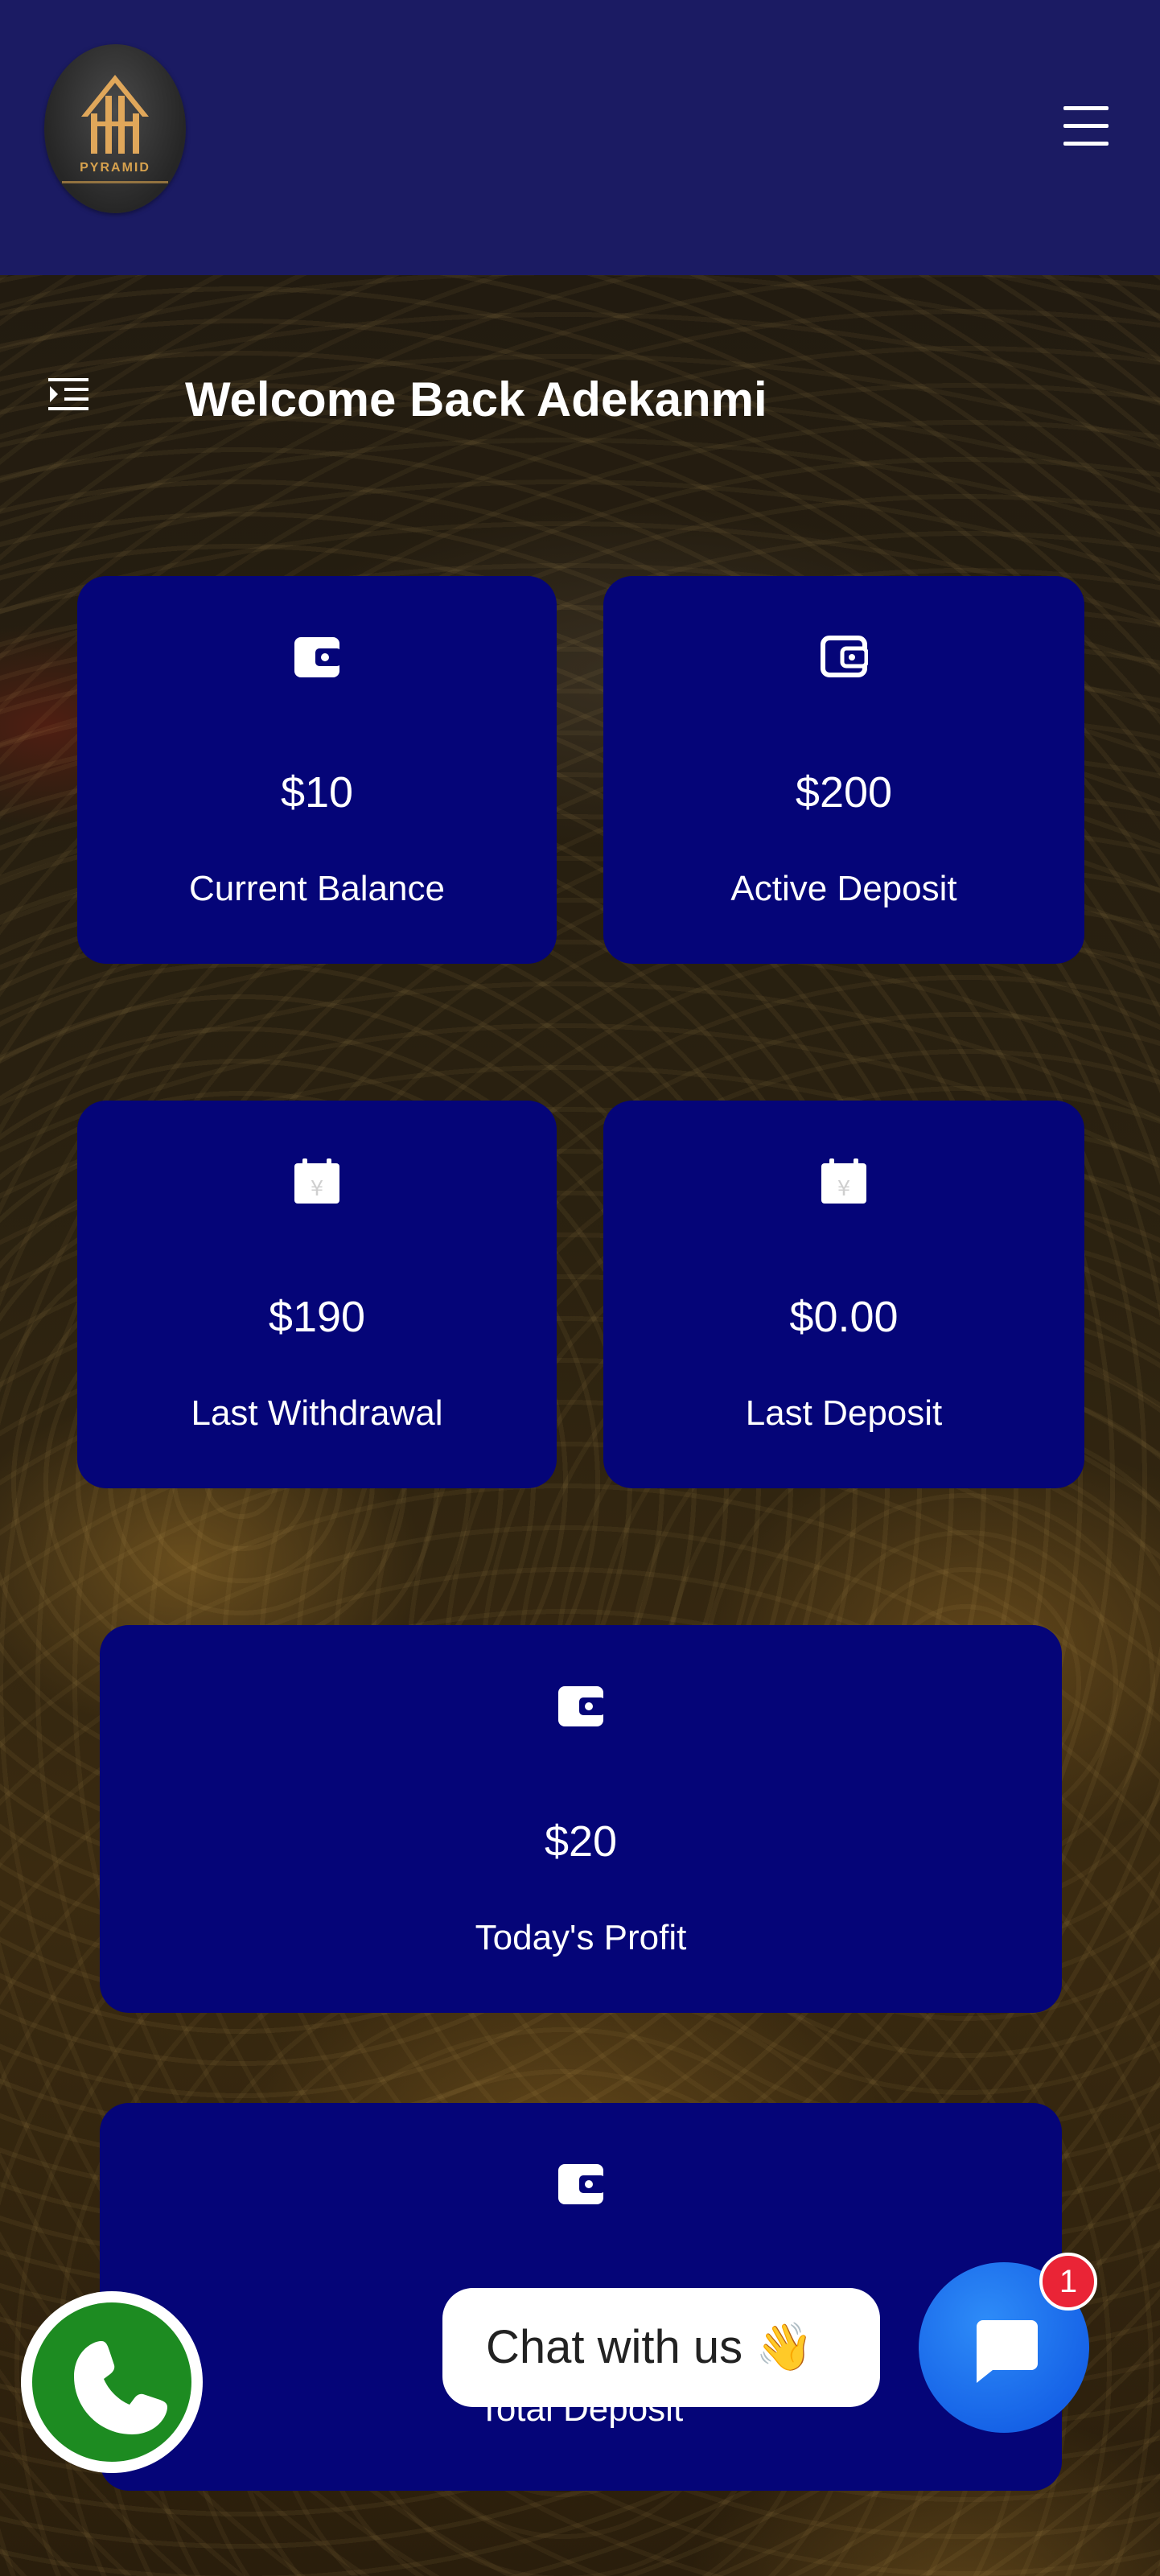 This screenshot has height=2576, width=1160. What do you see at coordinates (69, 396) in the screenshot?
I see `indent-menu-icon` at bounding box center [69, 396].